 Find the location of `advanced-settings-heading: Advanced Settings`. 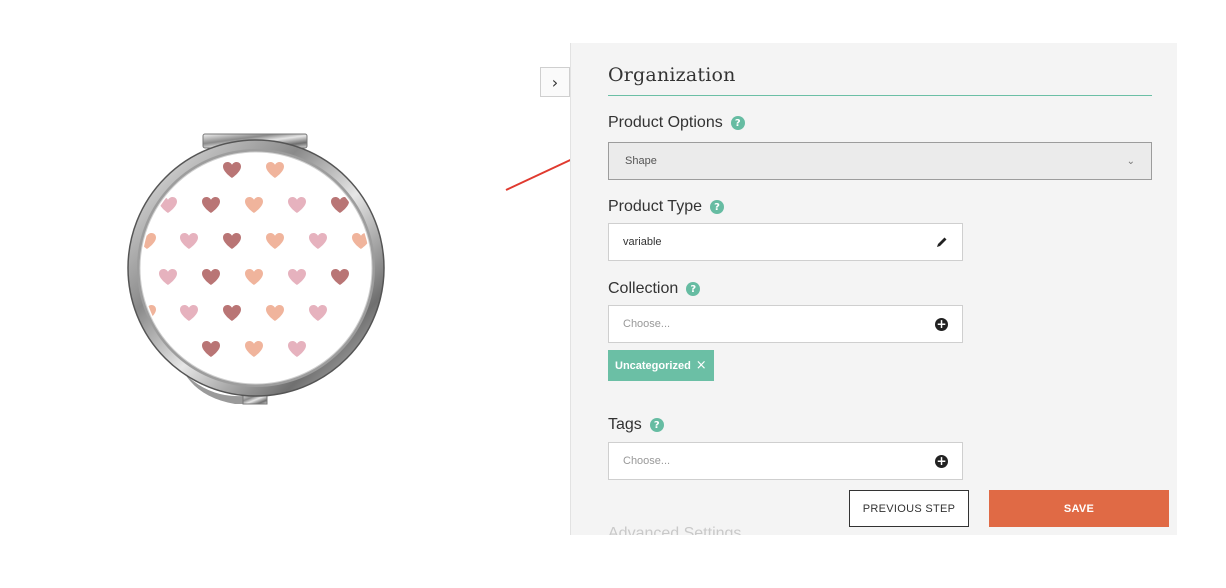

advanced-settings-heading: Advanced Settings is located at coordinates (675, 530).